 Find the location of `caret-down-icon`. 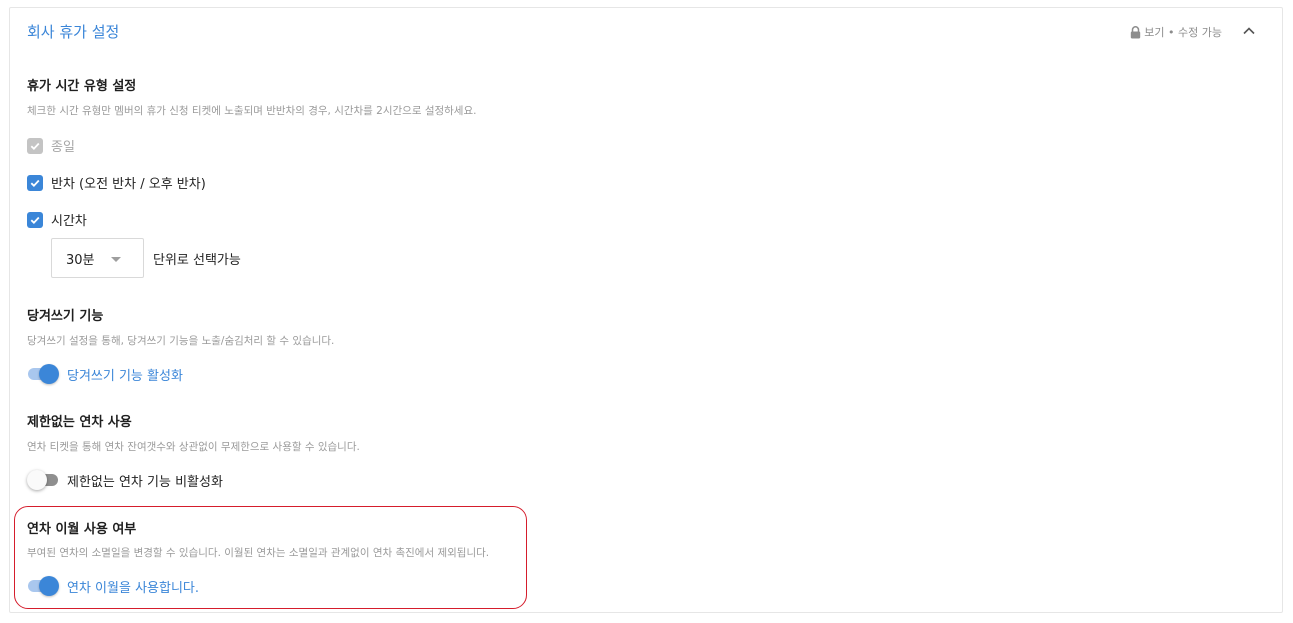

caret-down-icon is located at coordinates (116, 259).